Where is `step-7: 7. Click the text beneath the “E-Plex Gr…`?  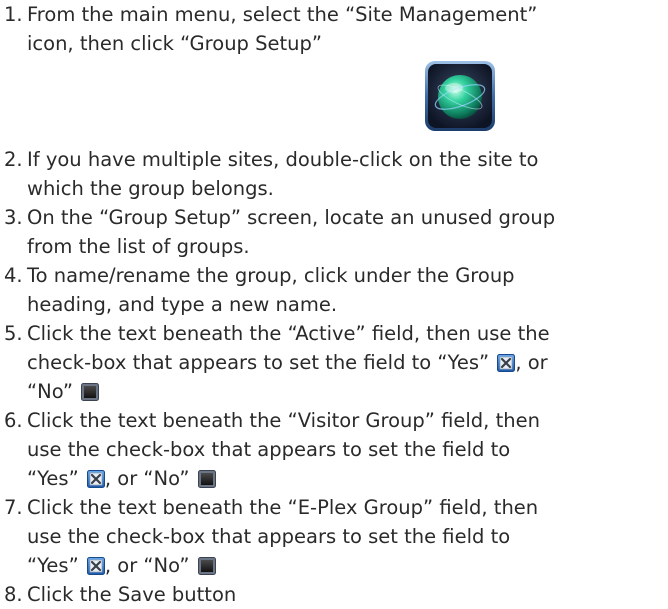 step-7: 7. Click the text beneath the “E-Plex Gr… is located at coordinates (334, 536).